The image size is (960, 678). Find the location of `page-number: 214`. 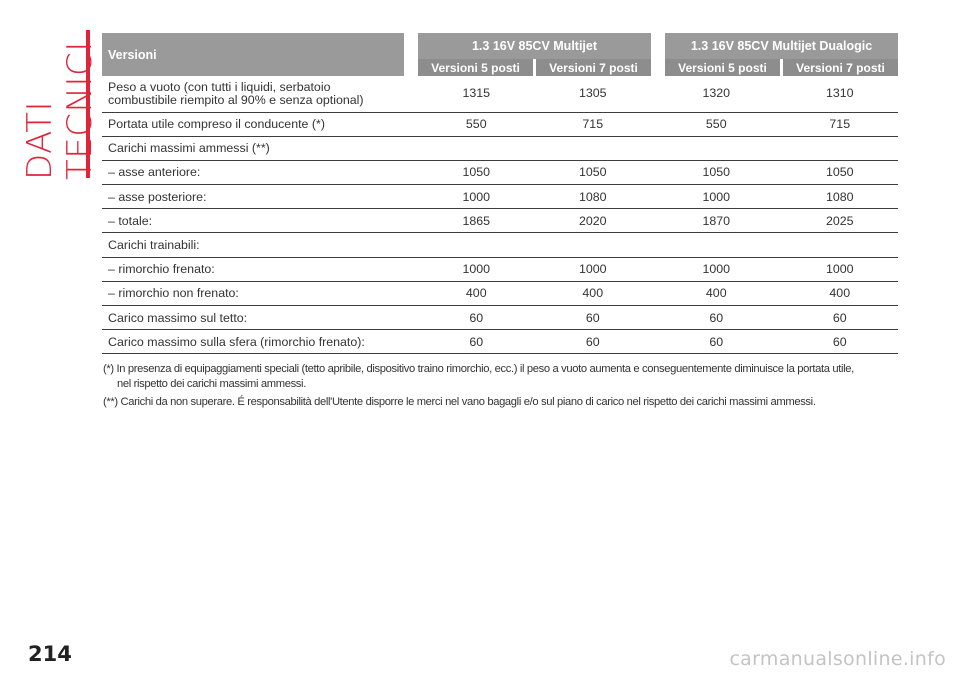

page-number: 214 is located at coordinates (50, 654).